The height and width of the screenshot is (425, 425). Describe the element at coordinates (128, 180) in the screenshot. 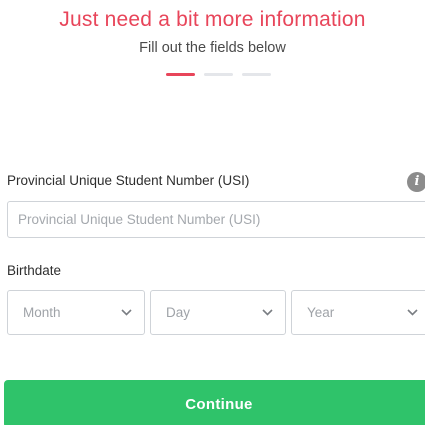

I see `usi-label: Provincial Unique Student Number (USI)` at that location.